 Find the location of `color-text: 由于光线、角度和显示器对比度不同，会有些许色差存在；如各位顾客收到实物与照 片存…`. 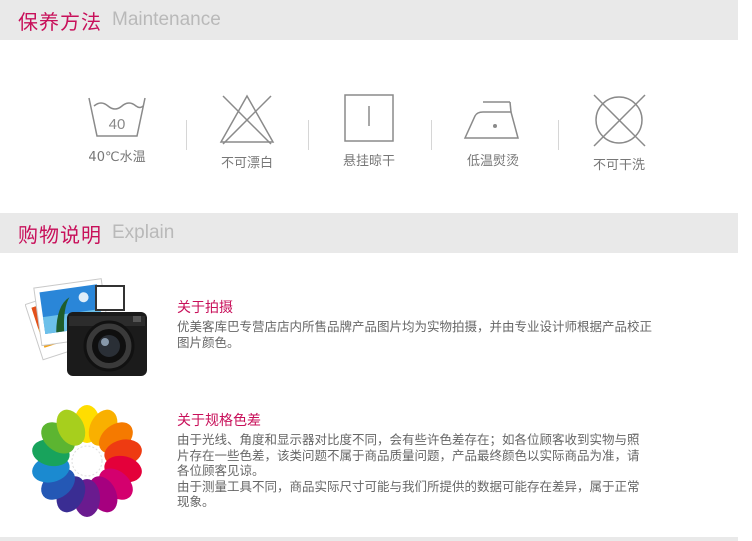

color-text: 由于光线、角度和显示器对比度不同，会有些许色差存在；如各位顾客收到实物与照 片存… is located at coordinates (449, 471).